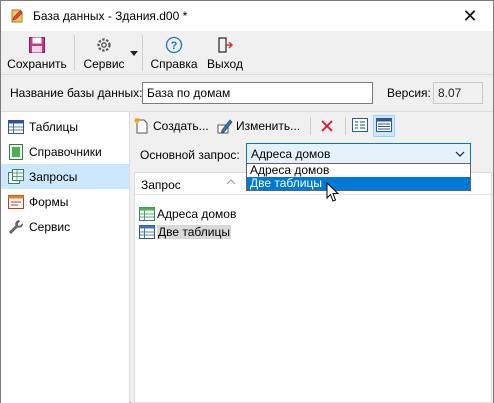 The height and width of the screenshot is (403, 494). What do you see at coordinates (247, 53) in the screenshot?
I see `main-toolbar: Сохранить Сервис ? Справка Выход` at bounding box center [247, 53].